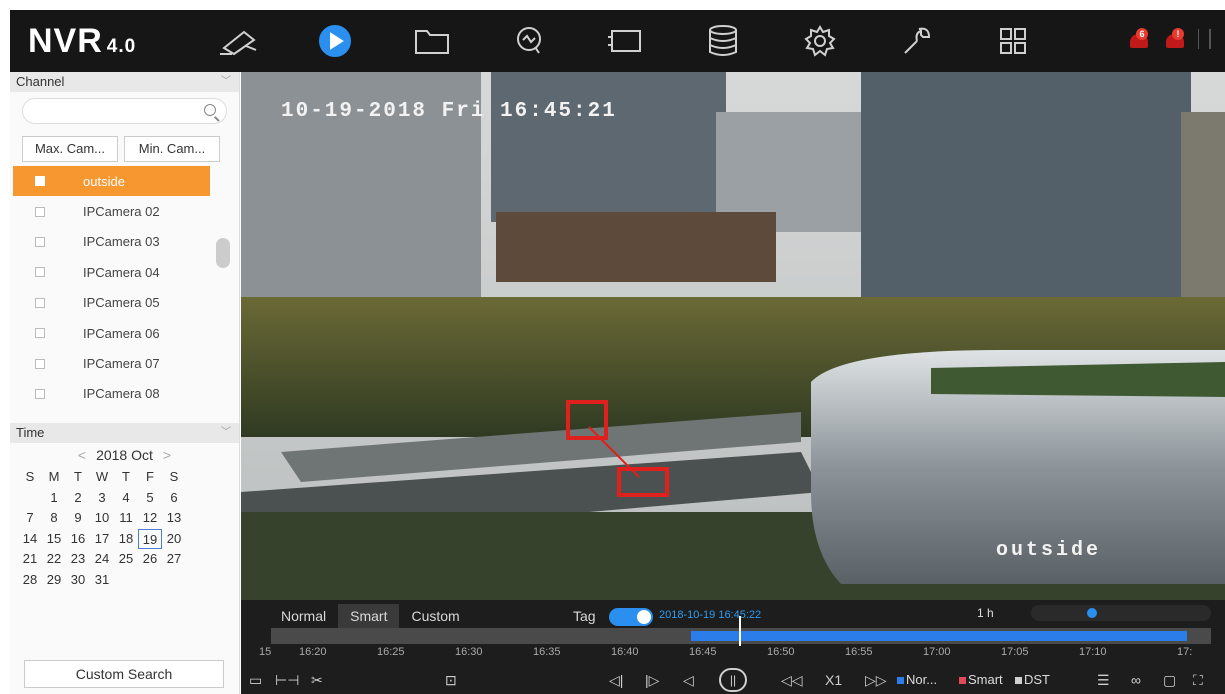  What do you see at coordinates (1169, 680) in the screenshot?
I see `window-icon: ▢` at bounding box center [1169, 680].